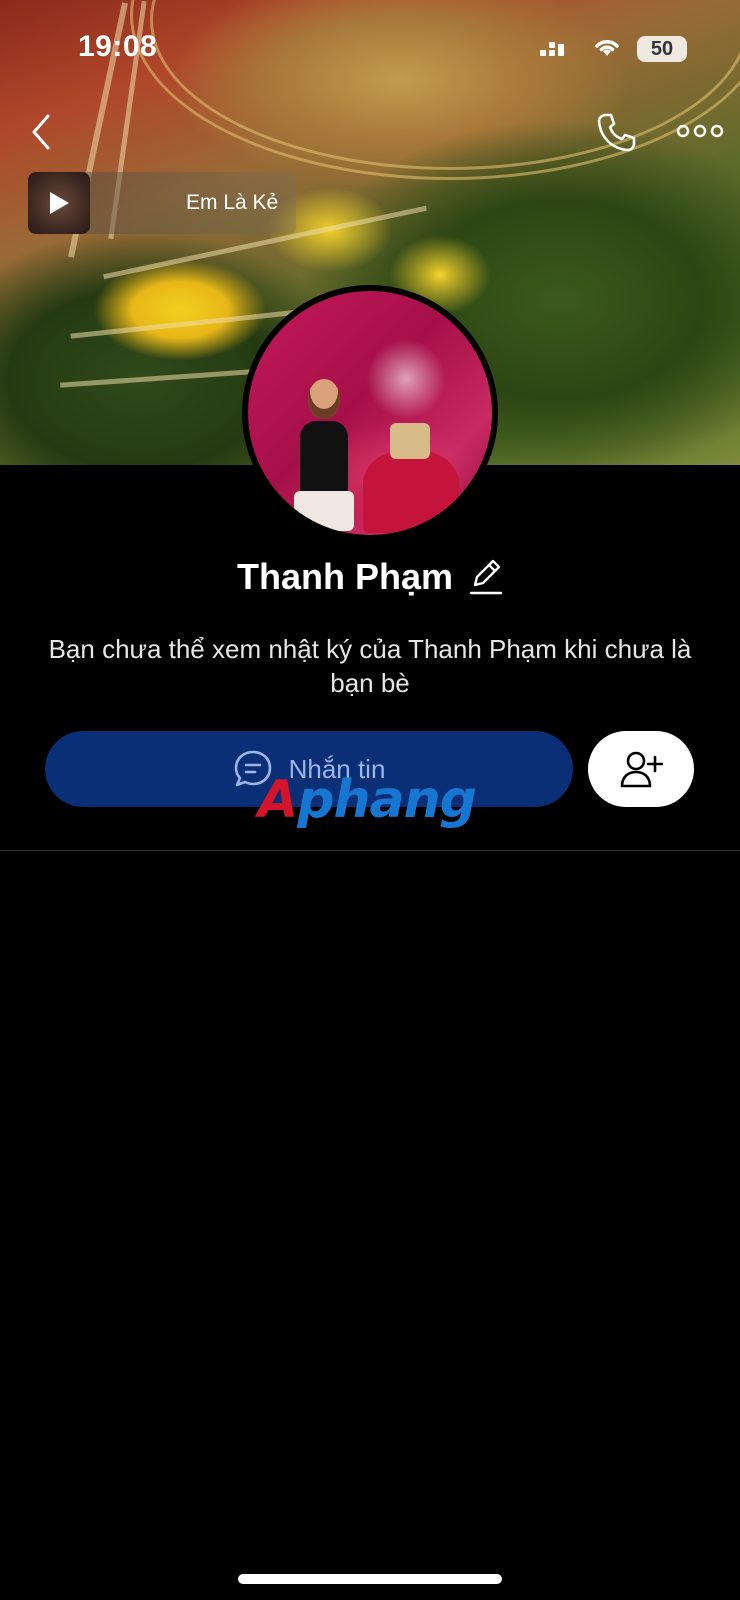  What do you see at coordinates (700, 131) in the screenshot?
I see `more-options-icon` at bounding box center [700, 131].